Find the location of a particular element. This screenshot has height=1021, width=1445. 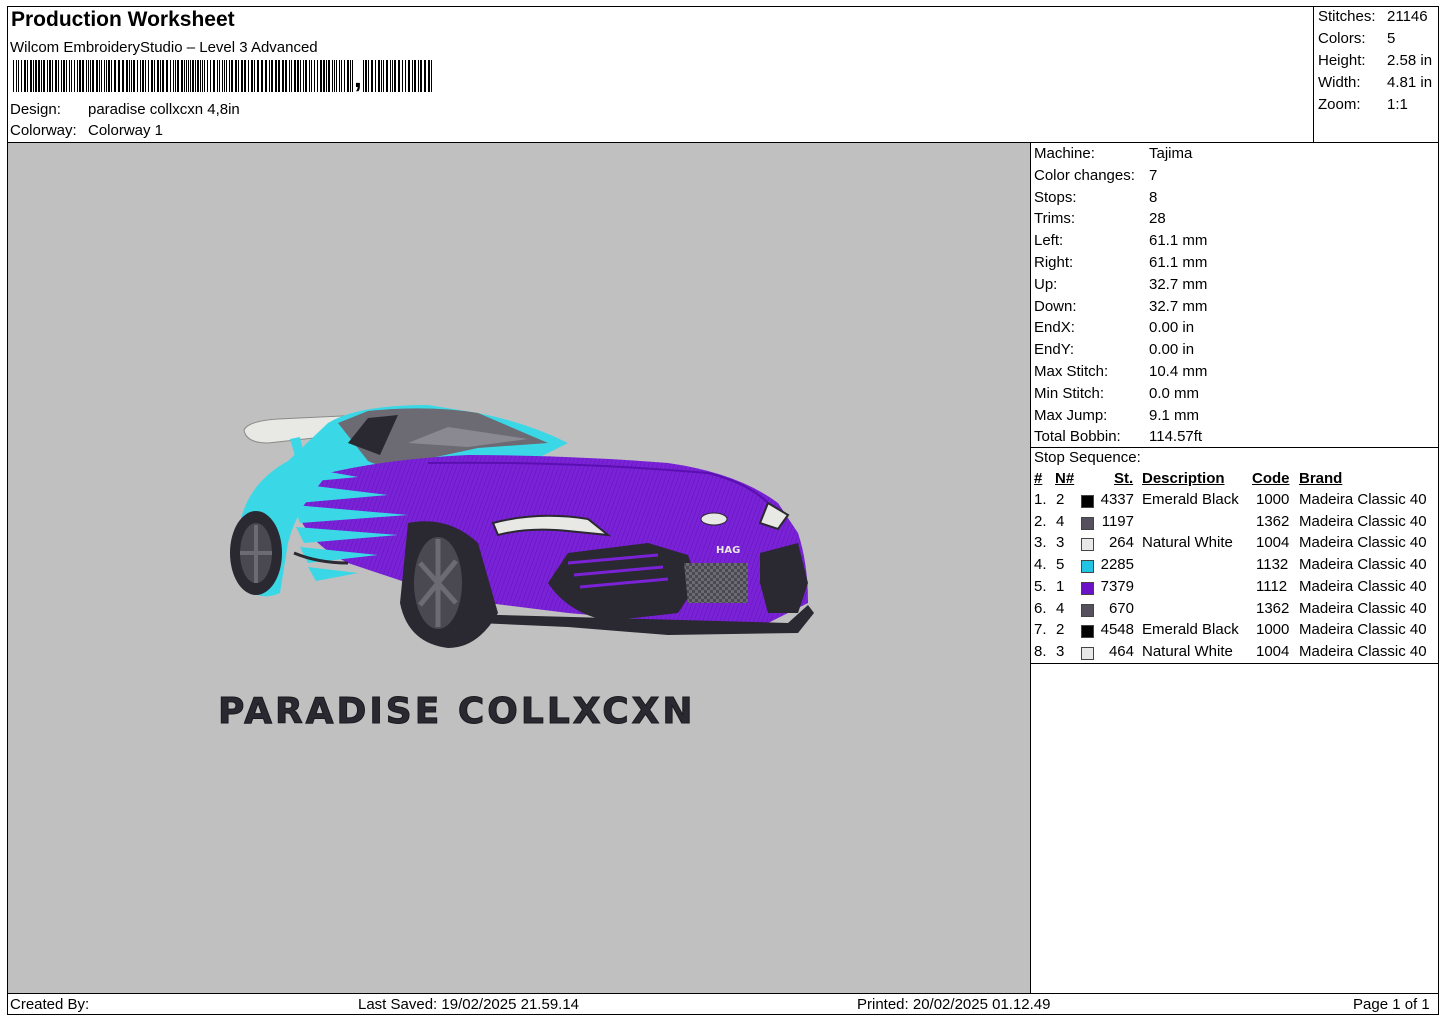

machine-info-label: Color changes: is located at coordinates (1084, 175).